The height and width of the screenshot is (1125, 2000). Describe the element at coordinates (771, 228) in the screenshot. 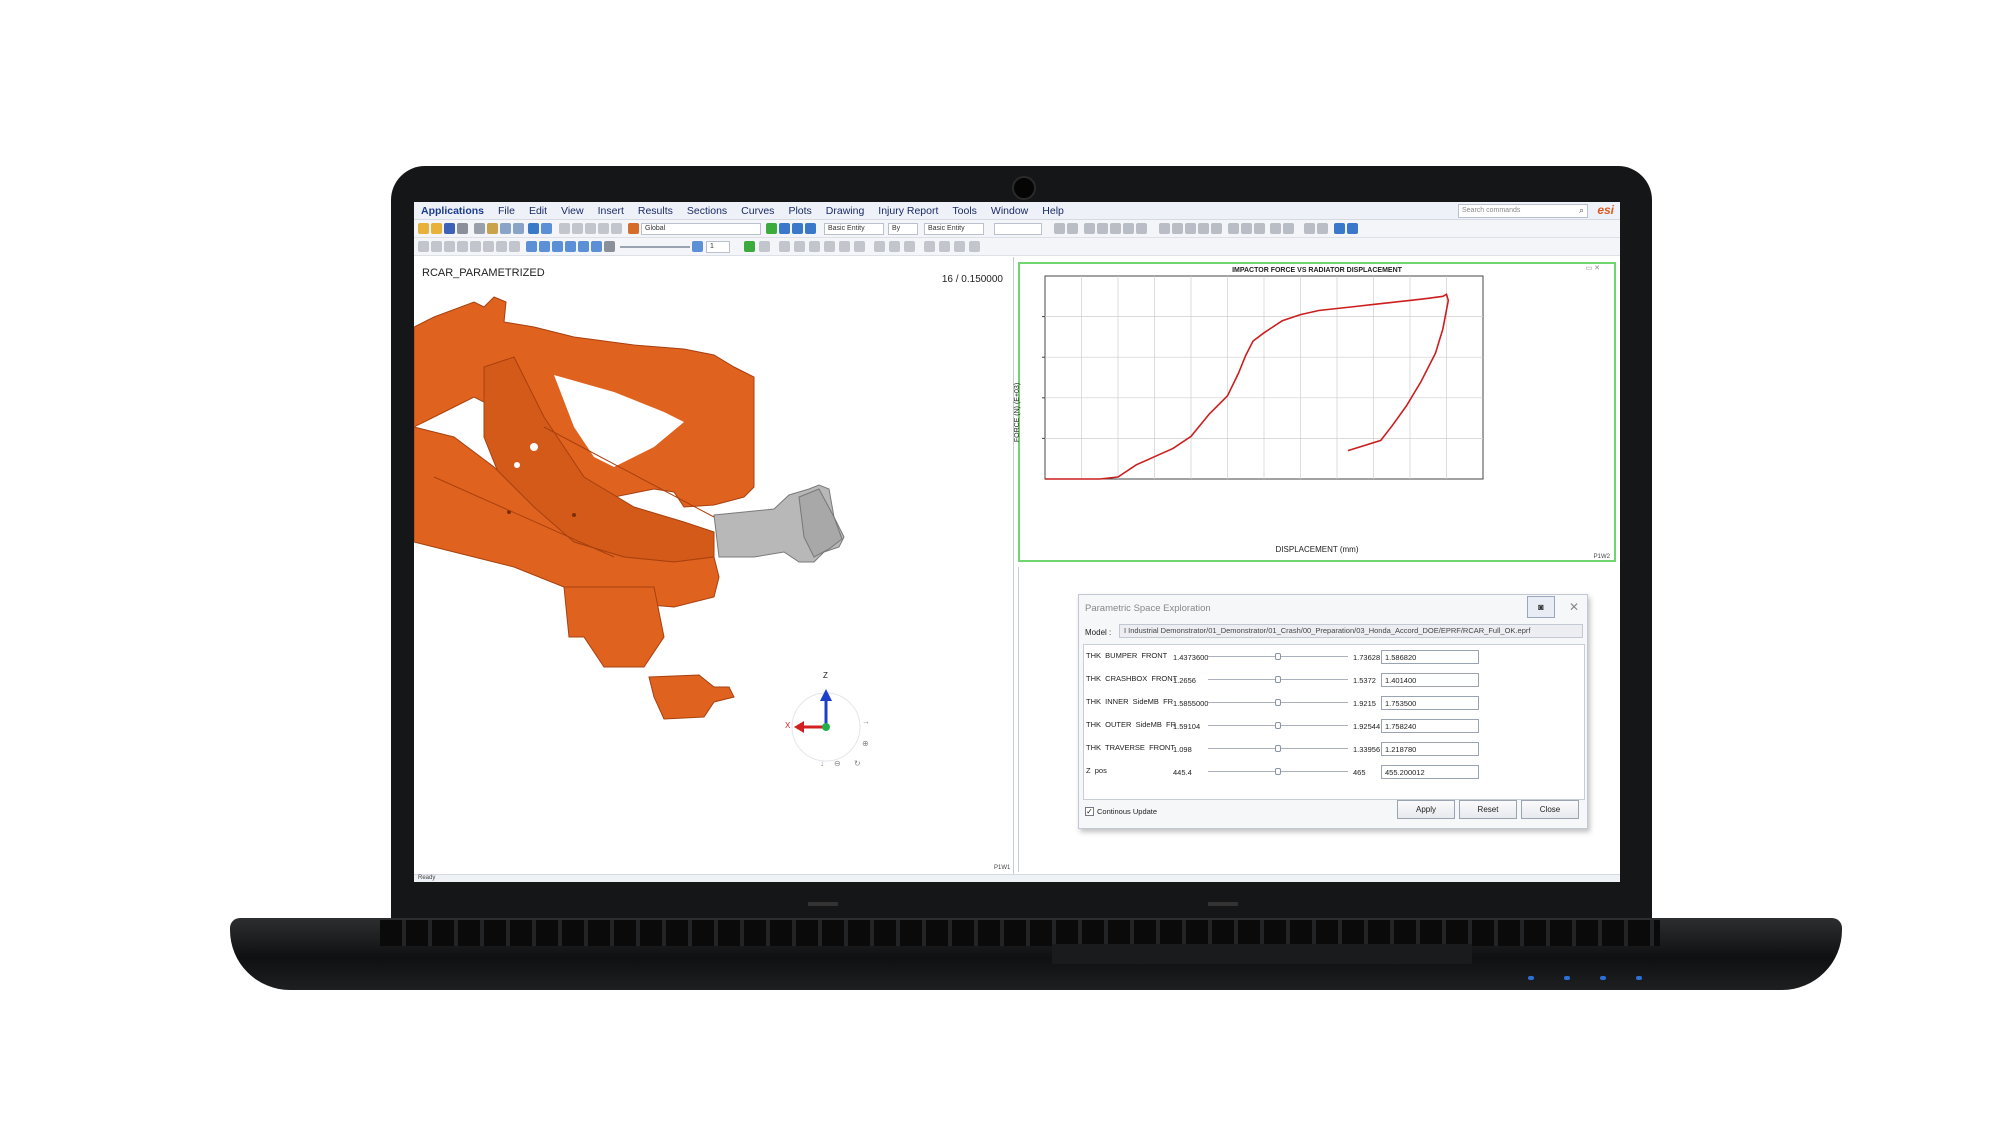

I see `move-icon` at that location.